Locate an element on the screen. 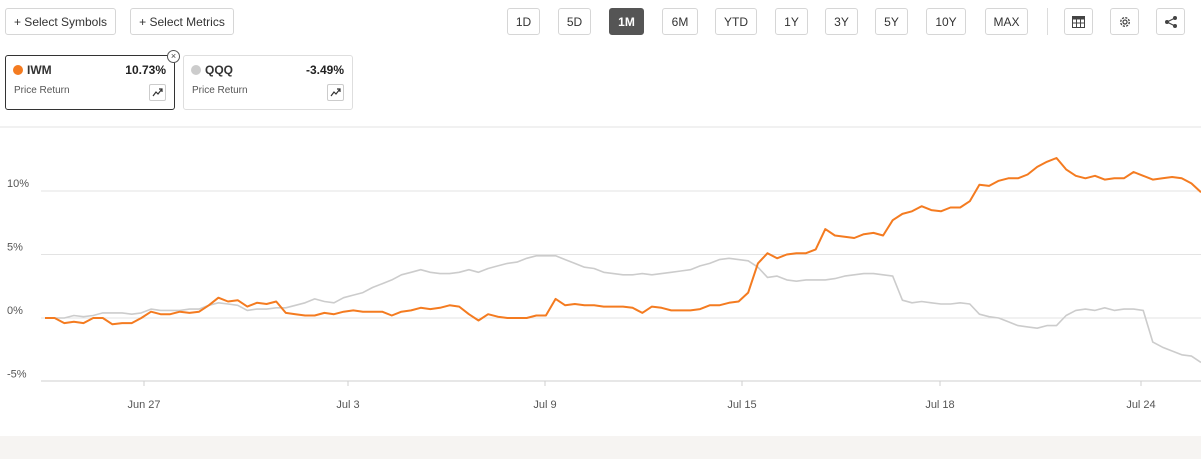  symbol-ticker: QQQ is located at coordinates (219, 70).